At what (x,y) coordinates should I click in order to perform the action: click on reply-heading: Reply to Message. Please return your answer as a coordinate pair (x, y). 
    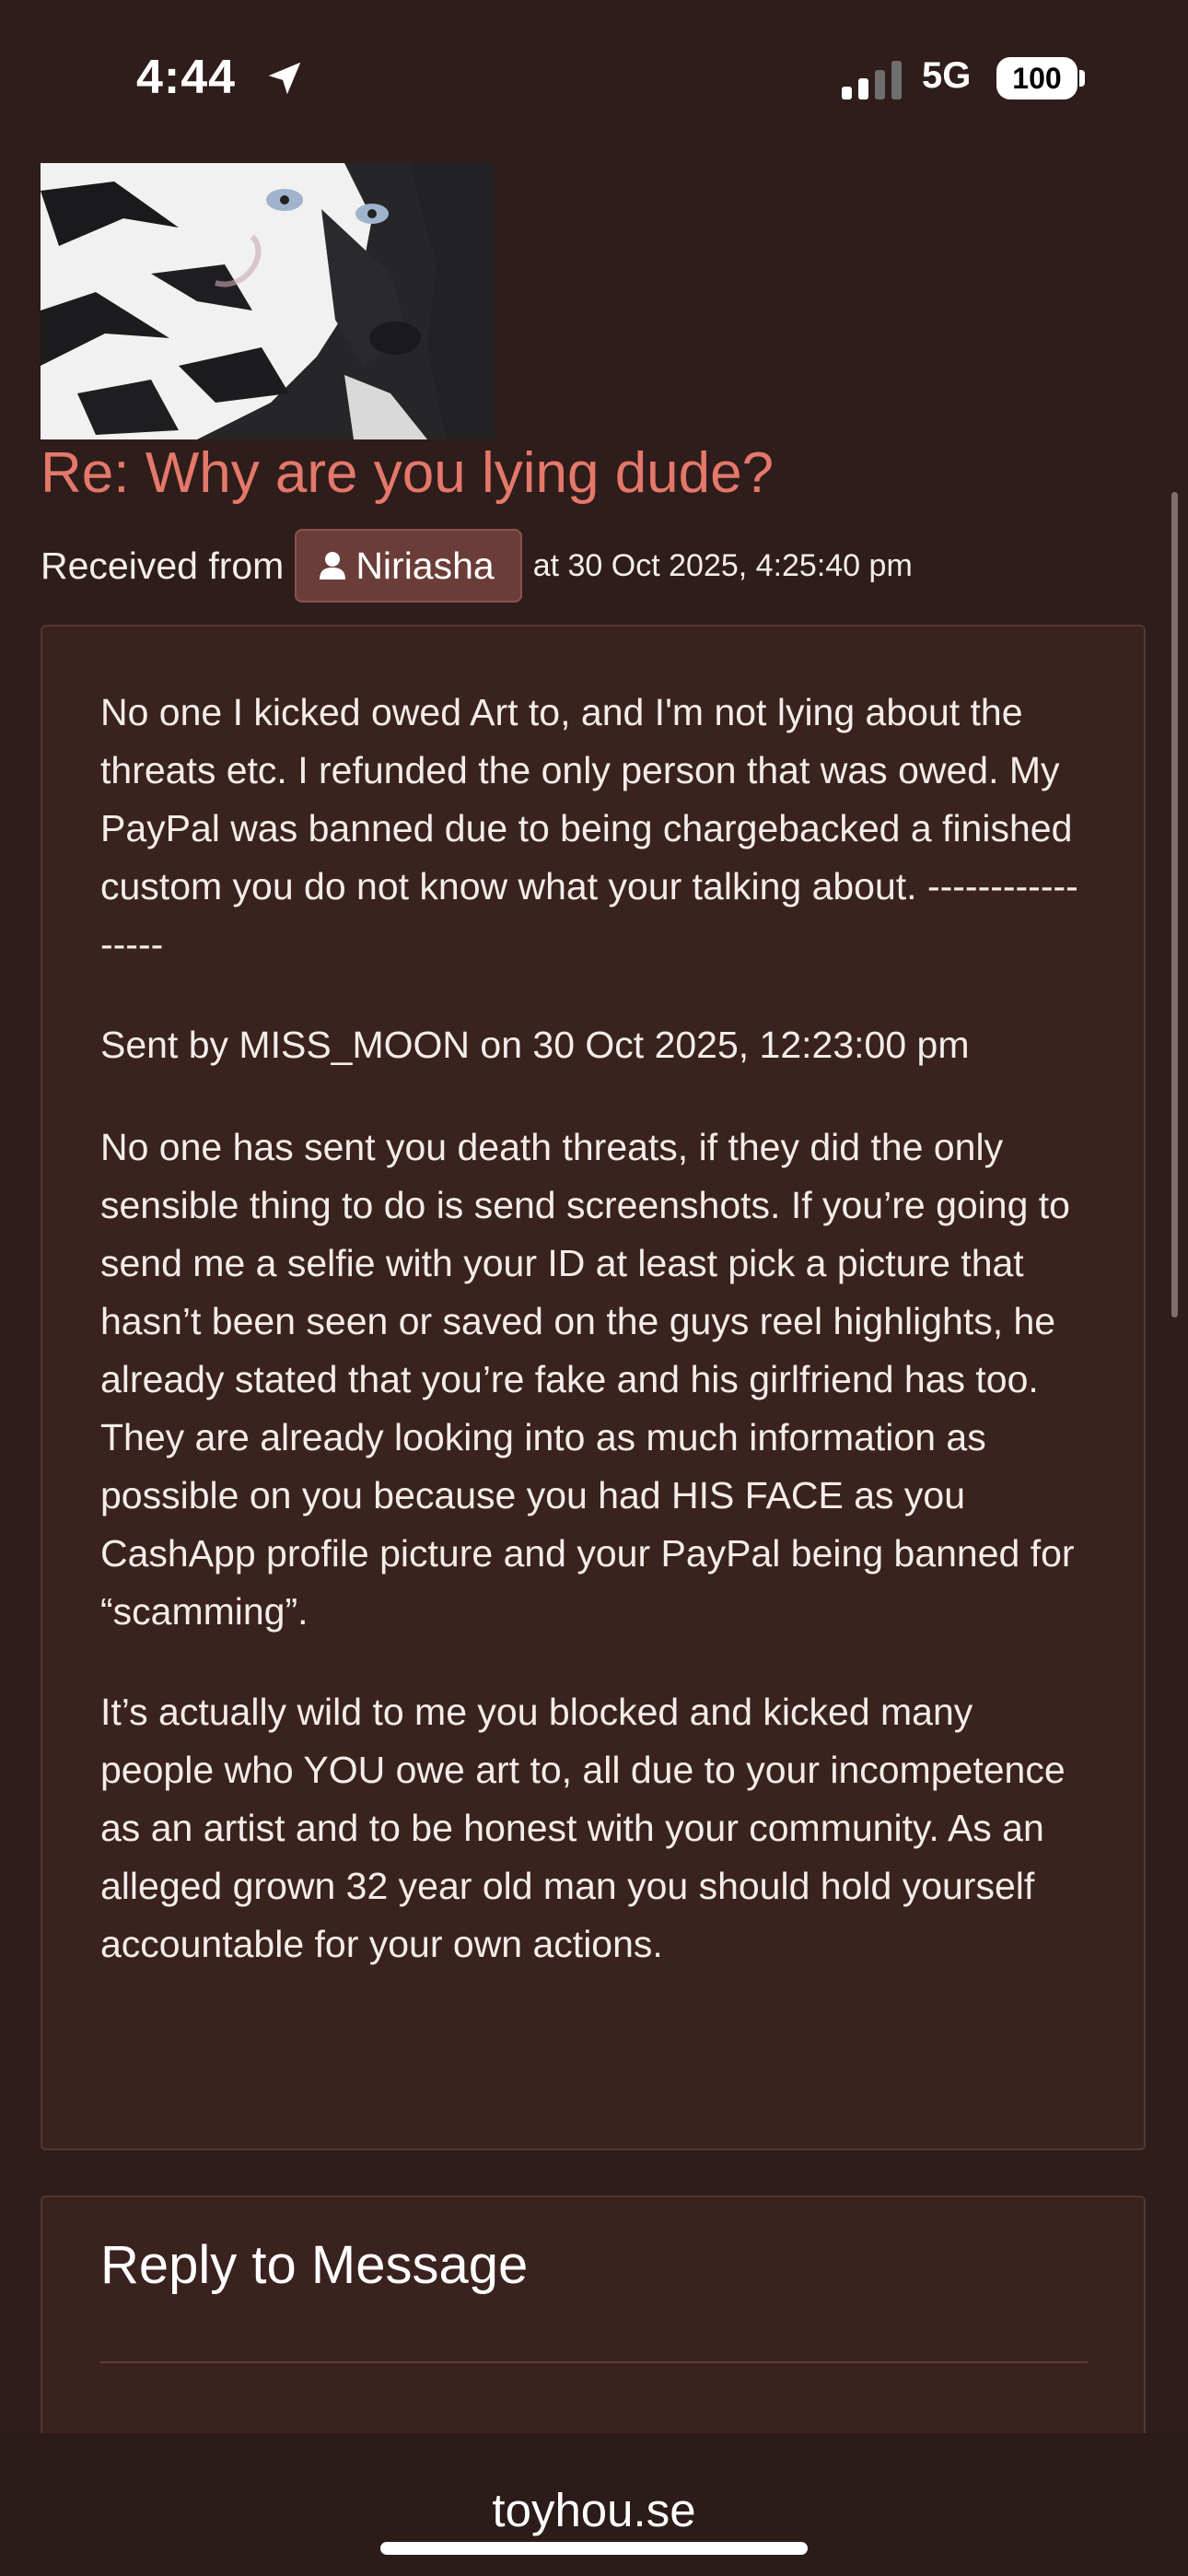
    Looking at the image, I should click on (314, 2265).